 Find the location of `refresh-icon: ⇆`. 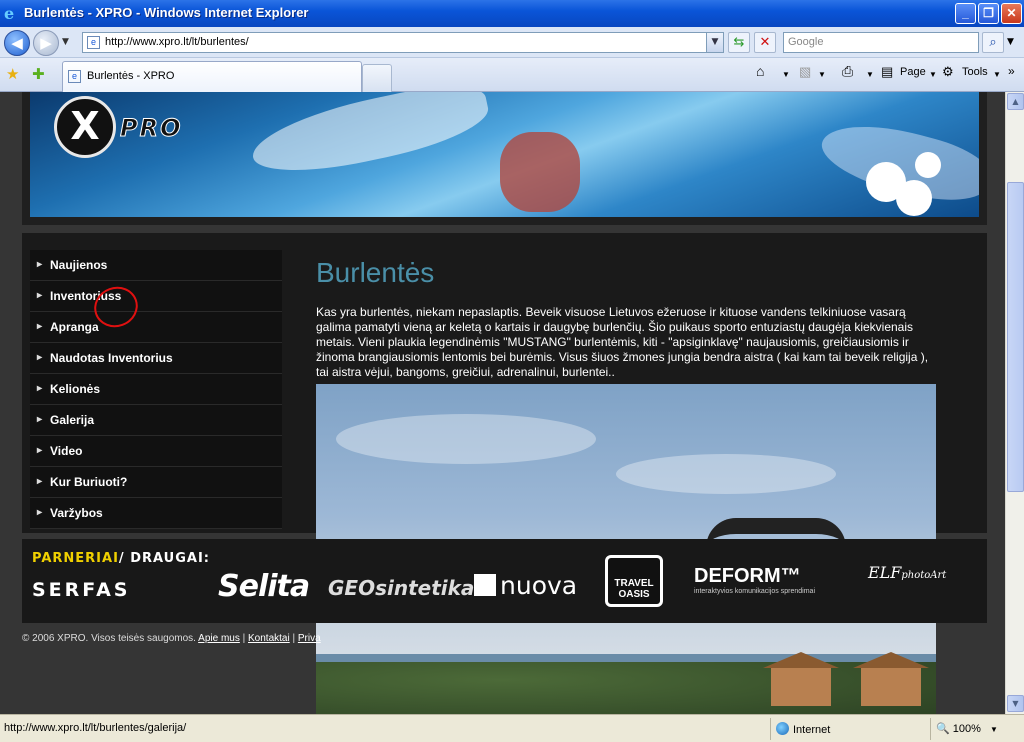

refresh-icon: ⇆ is located at coordinates (739, 42).